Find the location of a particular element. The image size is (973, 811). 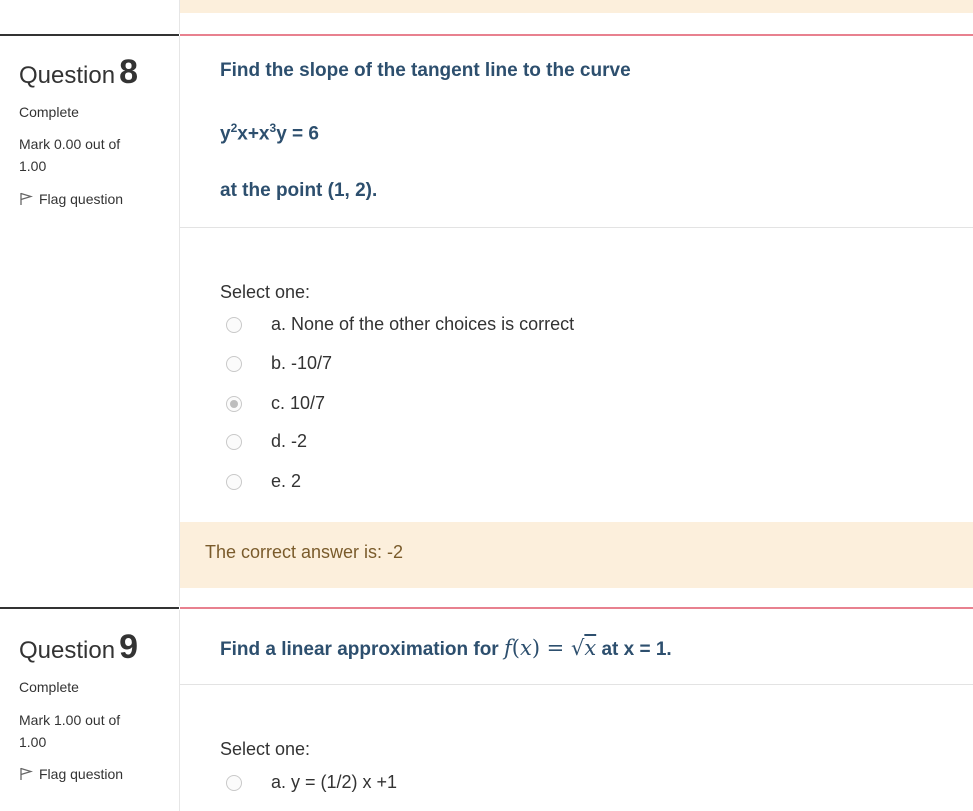

answer-option-e: e. 2 is located at coordinates (263, 482).